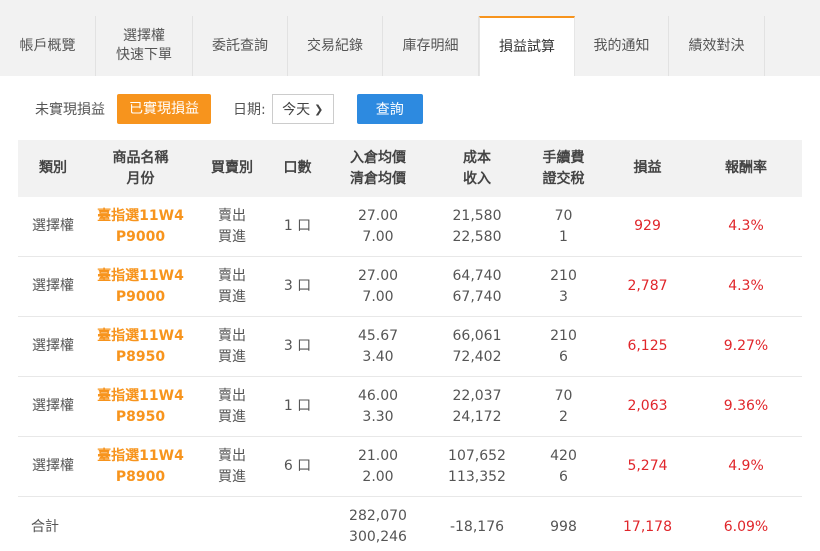 The width and height of the screenshot is (820, 551). What do you see at coordinates (647, 286) in the screenshot?
I see `row-pnl: 2,787` at bounding box center [647, 286].